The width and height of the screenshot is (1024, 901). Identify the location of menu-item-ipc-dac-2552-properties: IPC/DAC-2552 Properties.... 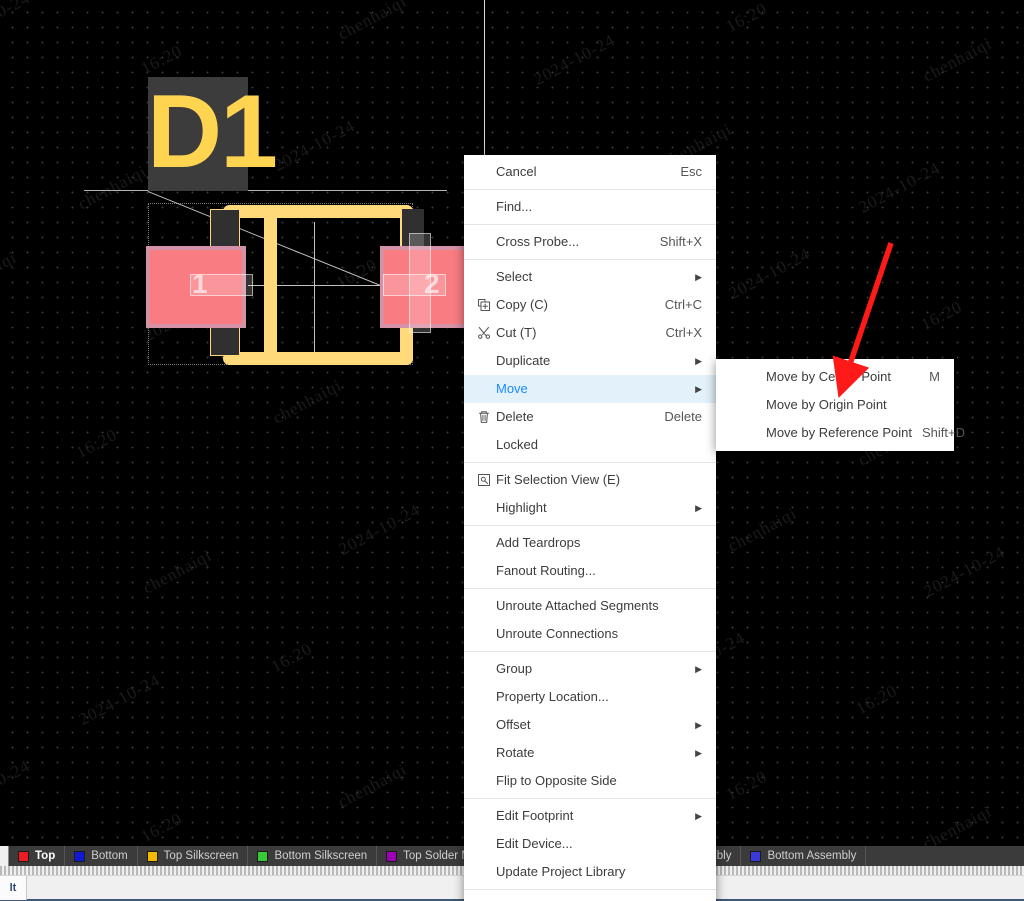
(590, 897).